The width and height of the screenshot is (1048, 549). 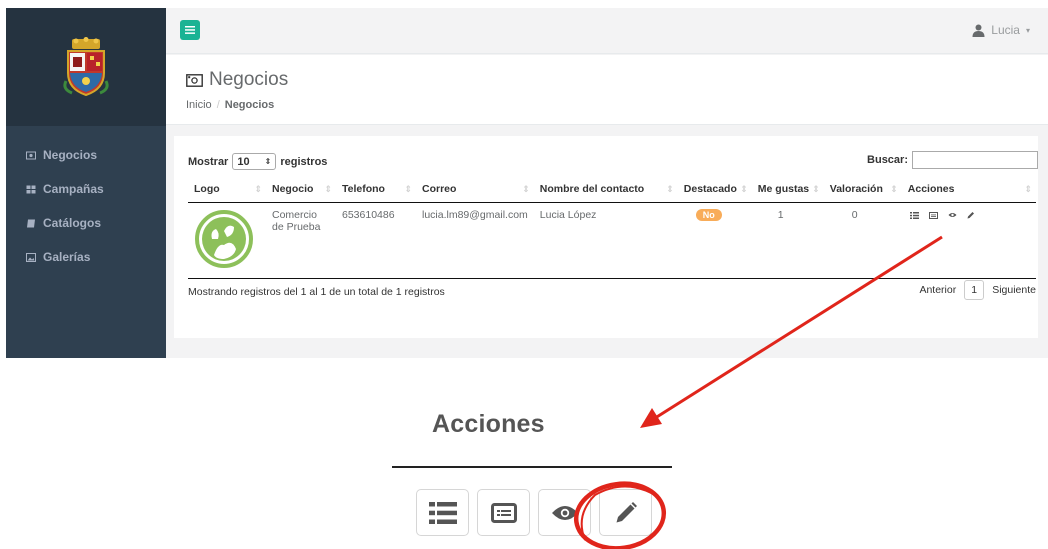 I want to click on list-icon, so click(x=442, y=512).